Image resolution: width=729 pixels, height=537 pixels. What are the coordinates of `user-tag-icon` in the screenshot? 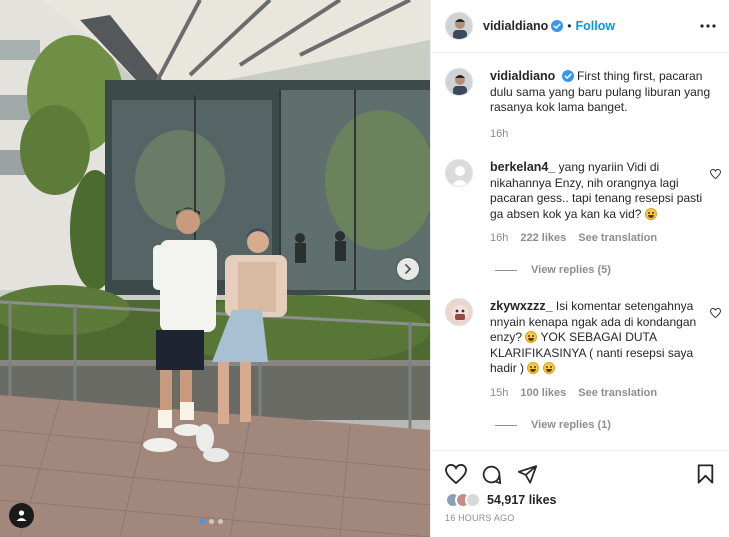 It's located at (21, 515).